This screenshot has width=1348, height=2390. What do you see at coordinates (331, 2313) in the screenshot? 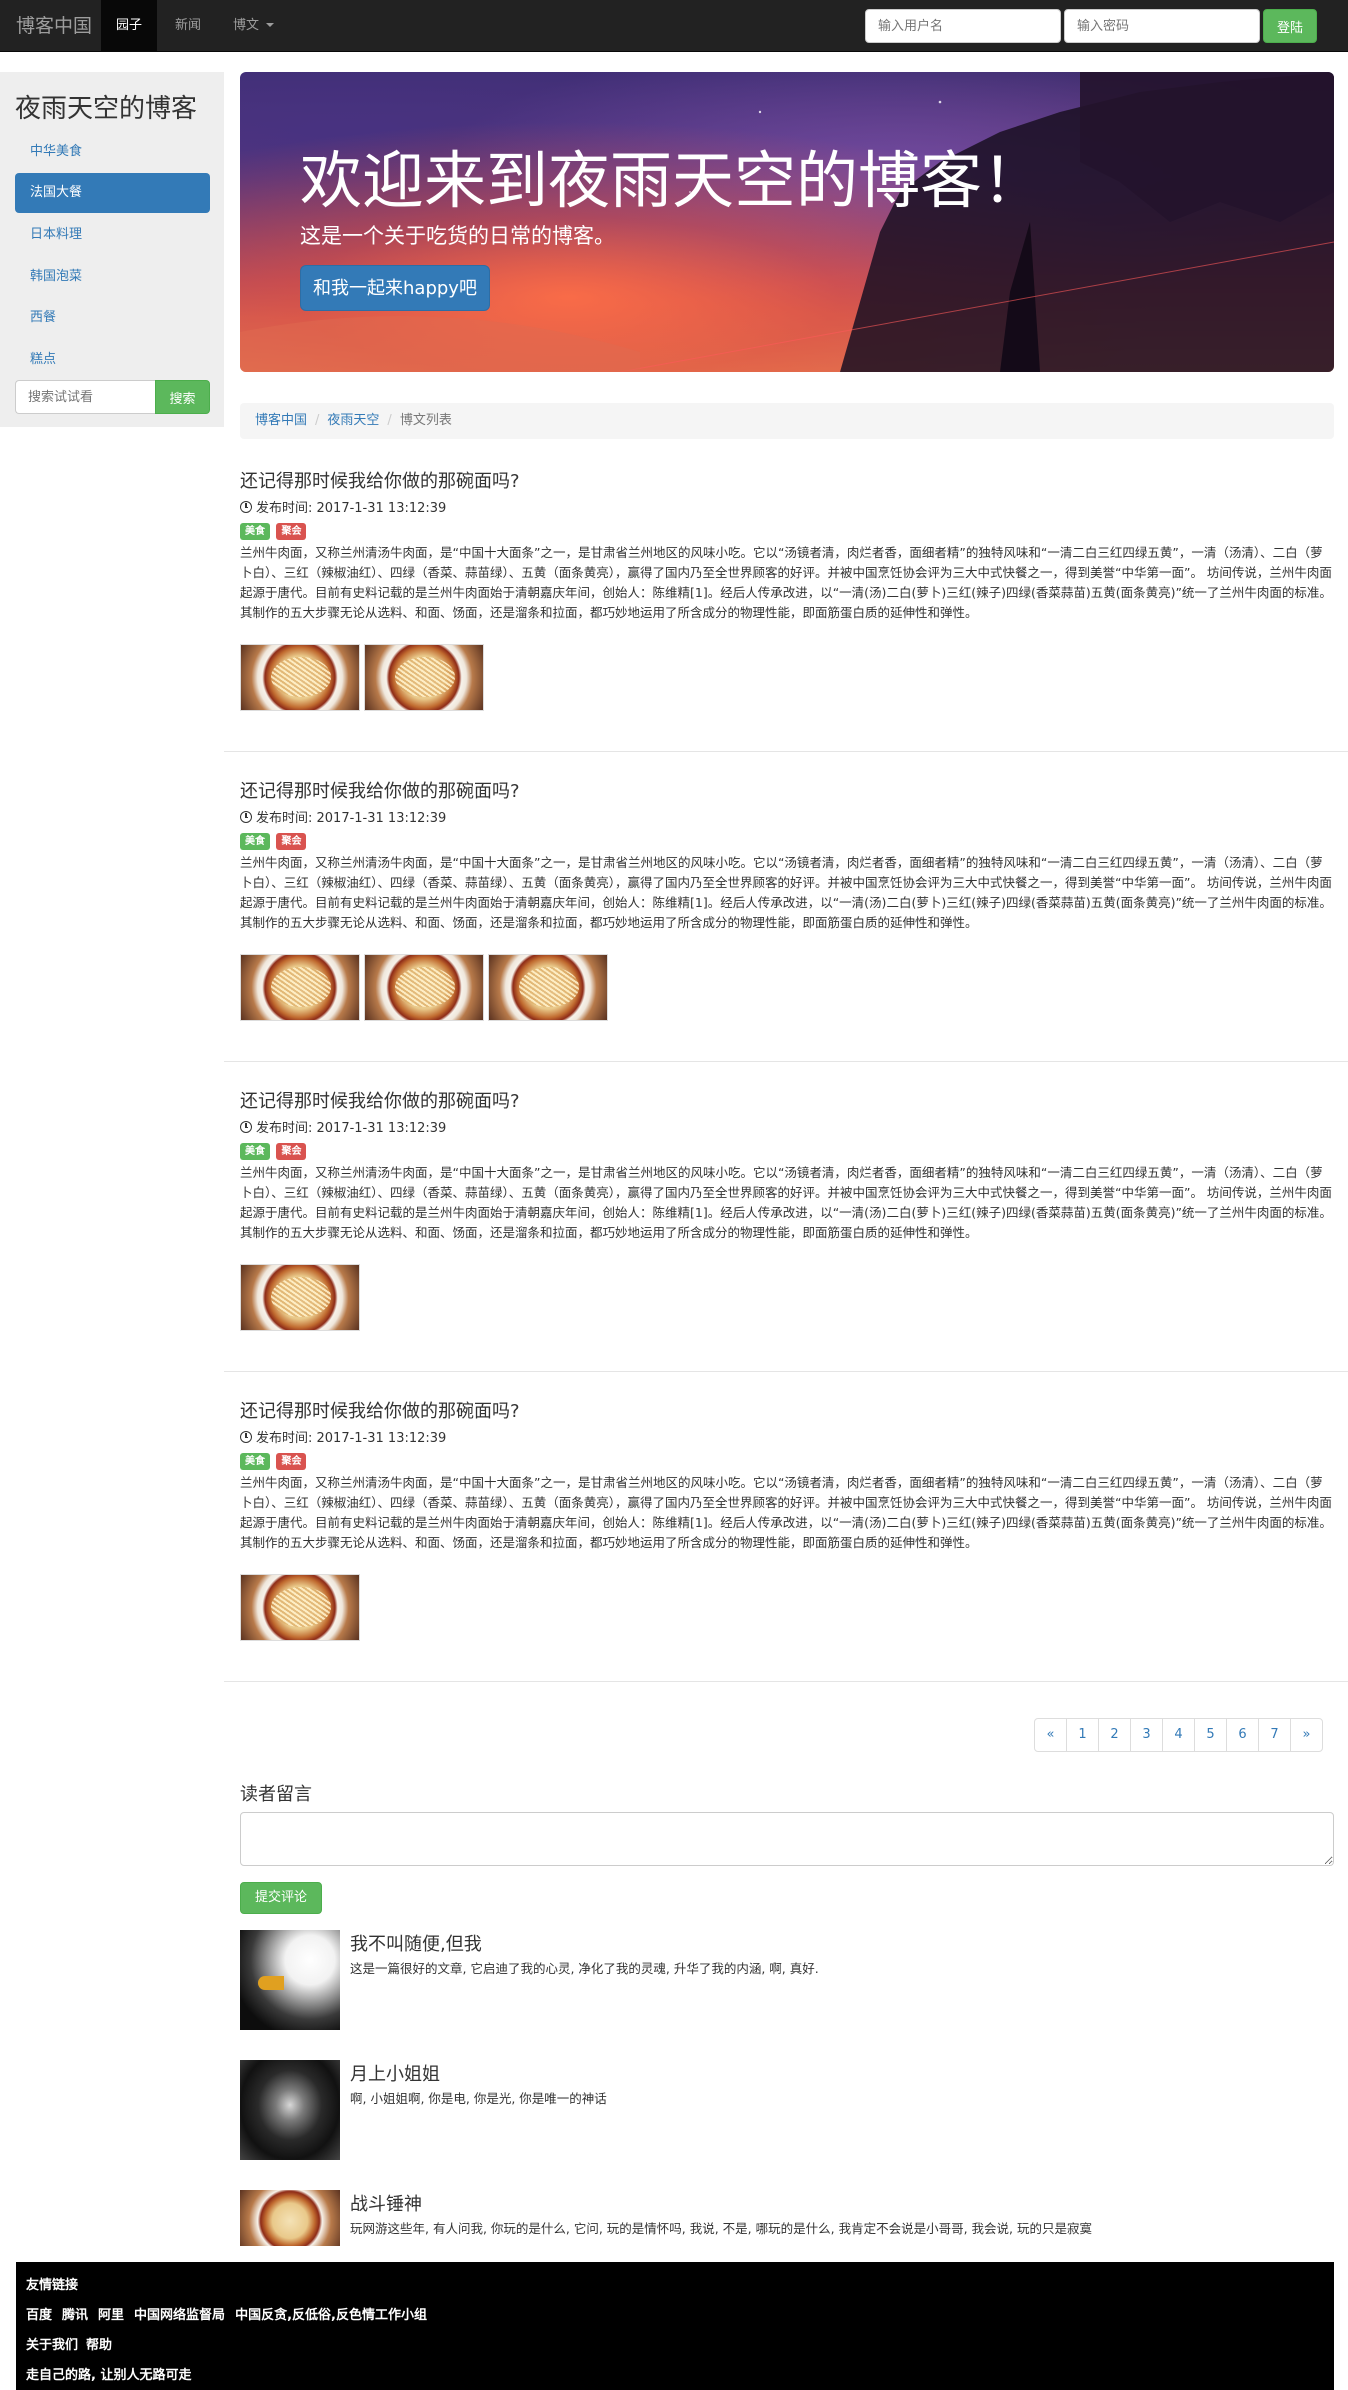
I see `footer-link: 中国反贪,反低俗,反色情工作小组` at bounding box center [331, 2313].